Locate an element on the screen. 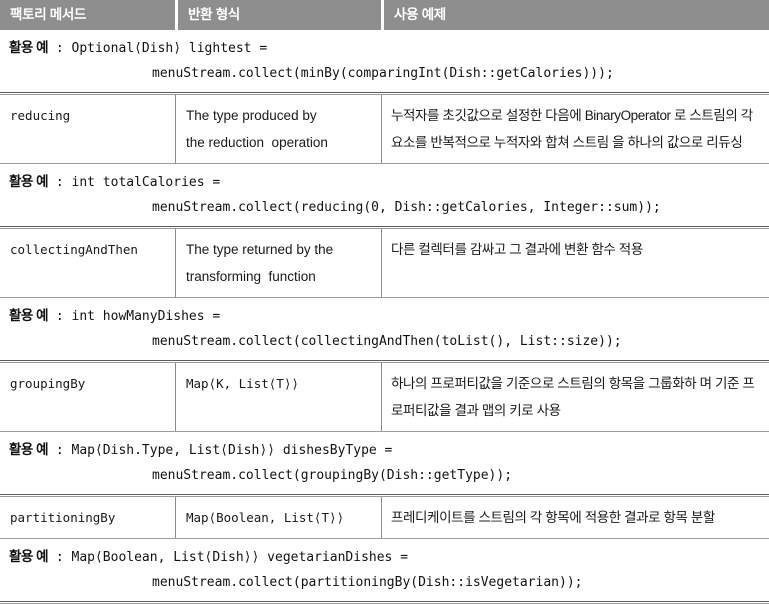 The height and width of the screenshot is (604, 769). example-code-line-1: : int totalCalories = is located at coordinates (134, 182).